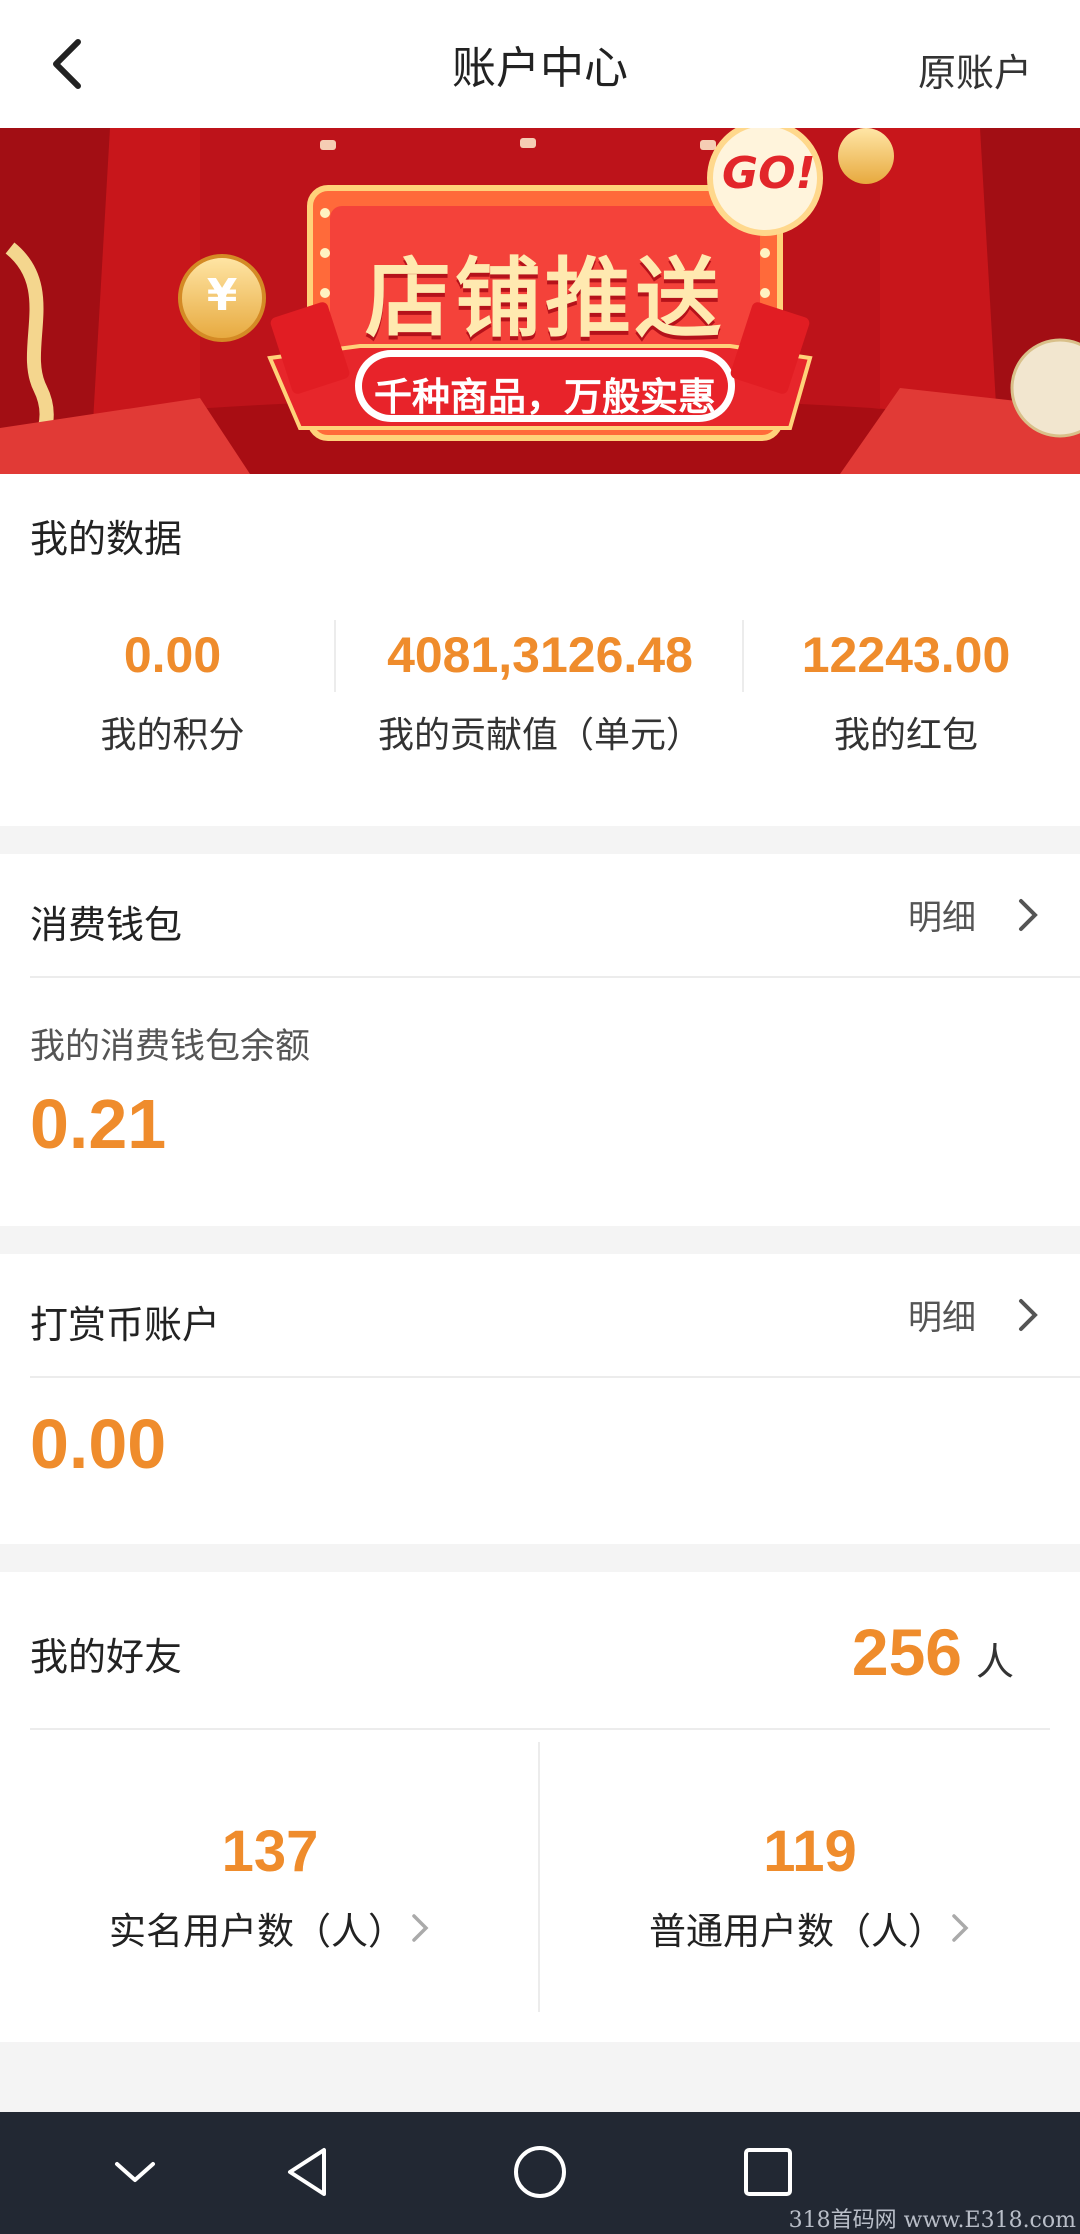 Image resolution: width=1080 pixels, height=2234 pixels. What do you see at coordinates (540, 692) in the screenshot?
I see `contribution-stat: 4081,3126.48 我的贡献值（单元）` at bounding box center [540, 692].